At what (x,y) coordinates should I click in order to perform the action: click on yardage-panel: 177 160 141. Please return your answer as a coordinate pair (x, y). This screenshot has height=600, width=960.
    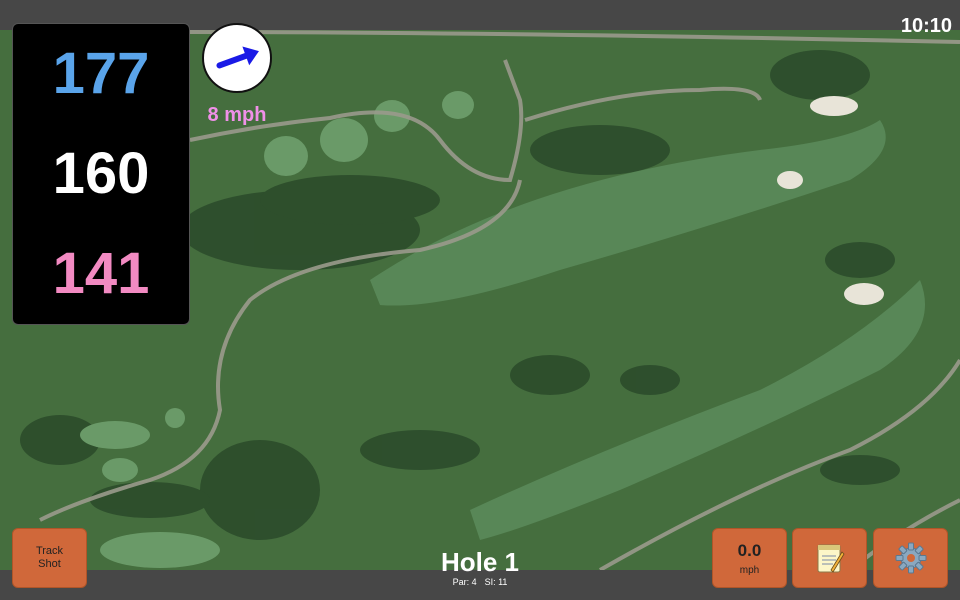
    Looking at the image, I should click on (101, 174).